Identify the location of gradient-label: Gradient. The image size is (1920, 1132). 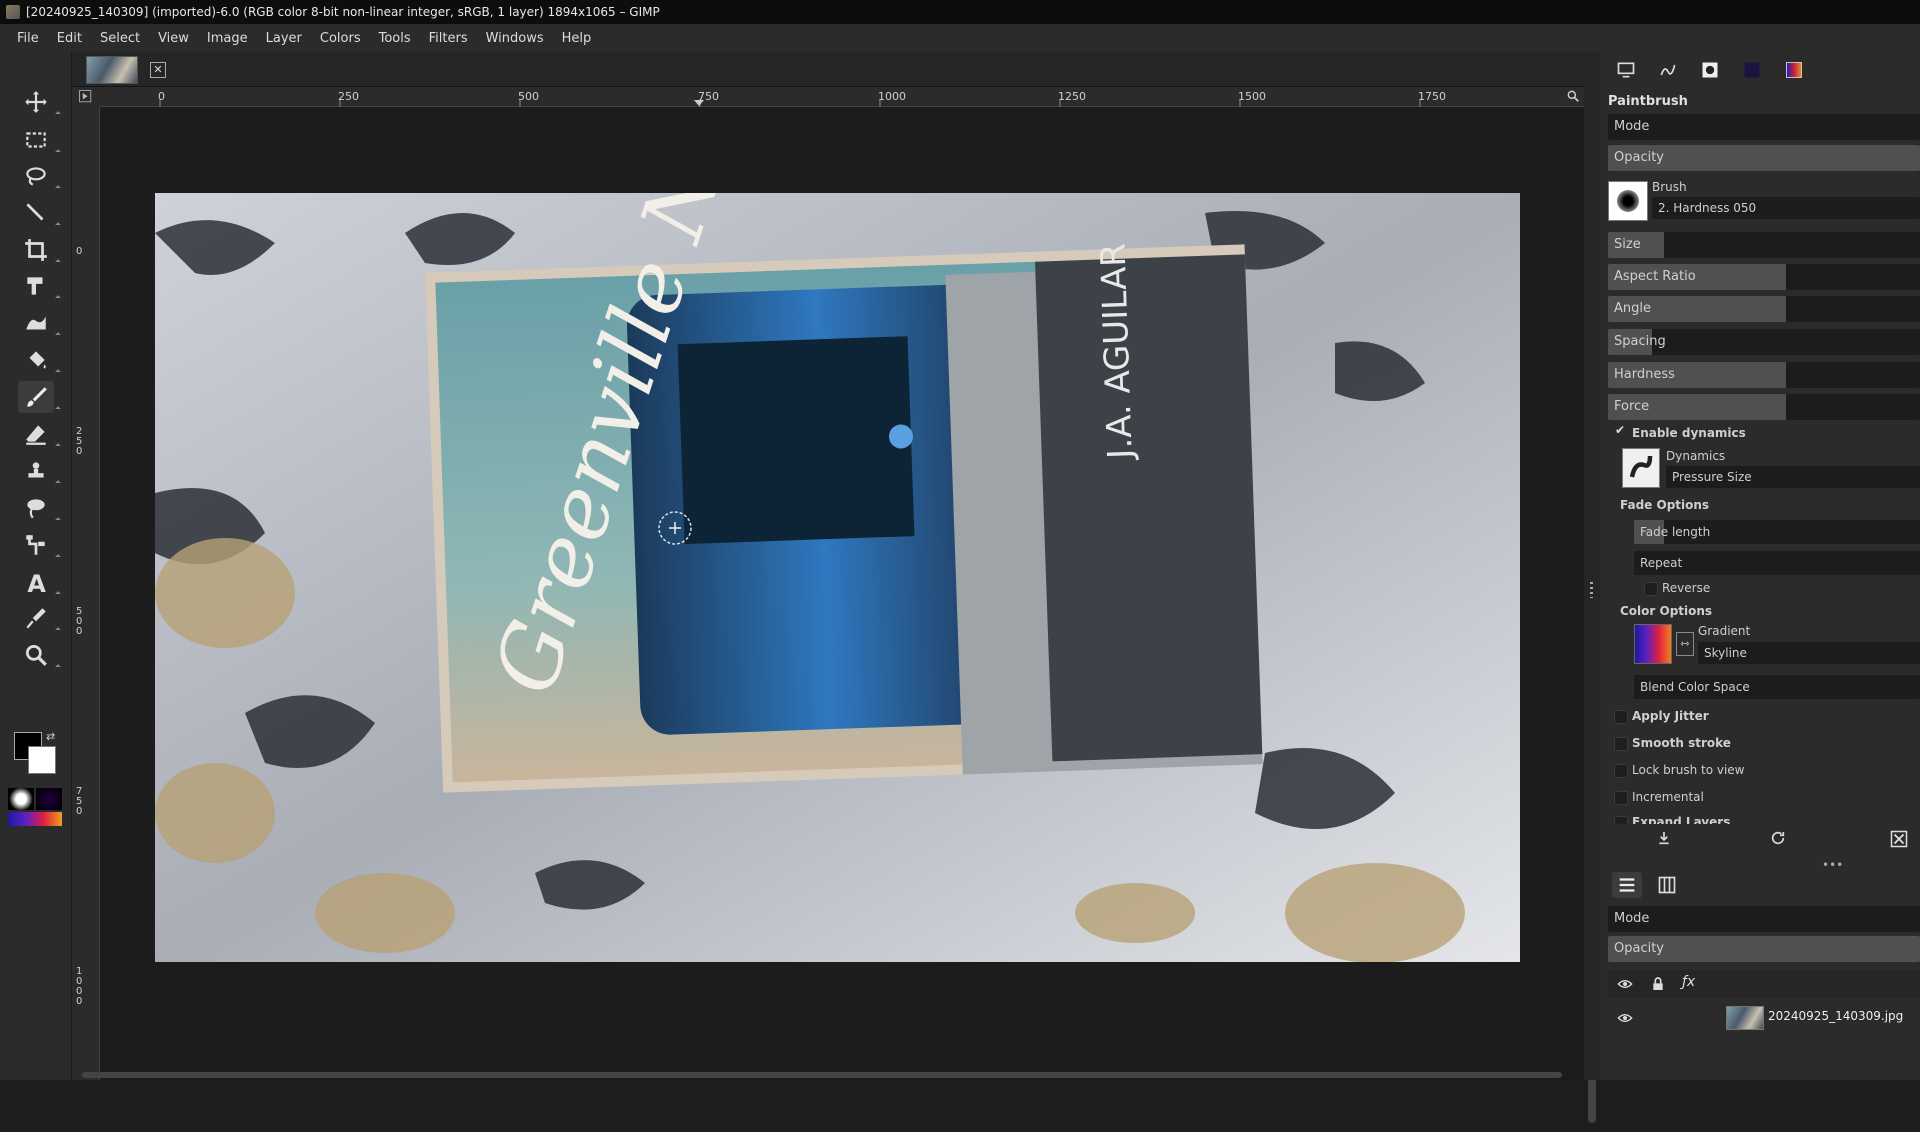
(1724, 631).